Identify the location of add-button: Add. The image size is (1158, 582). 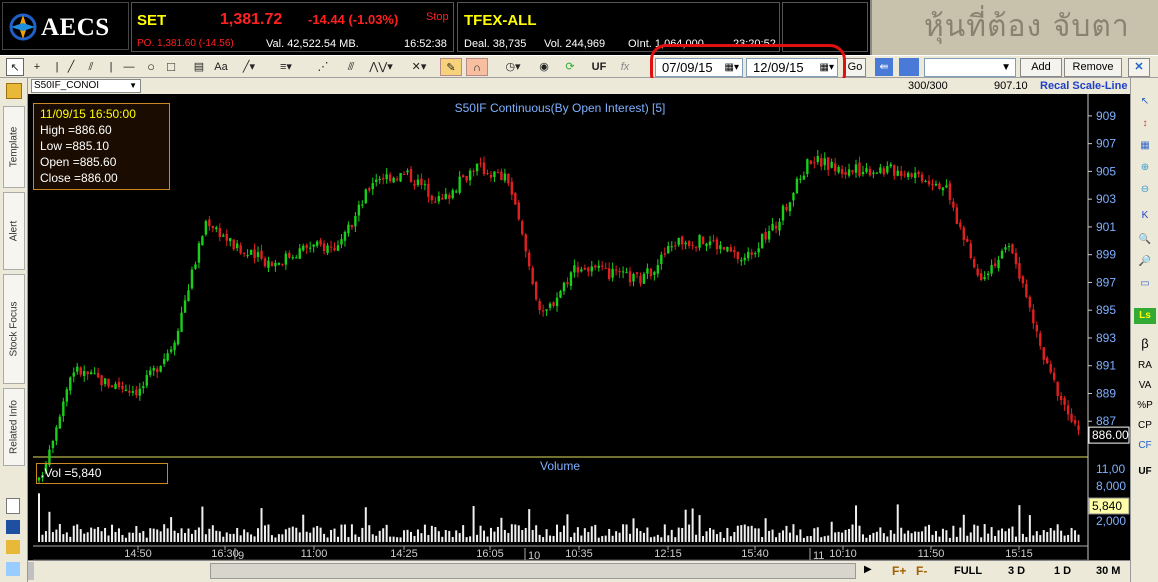
(1041, 67).